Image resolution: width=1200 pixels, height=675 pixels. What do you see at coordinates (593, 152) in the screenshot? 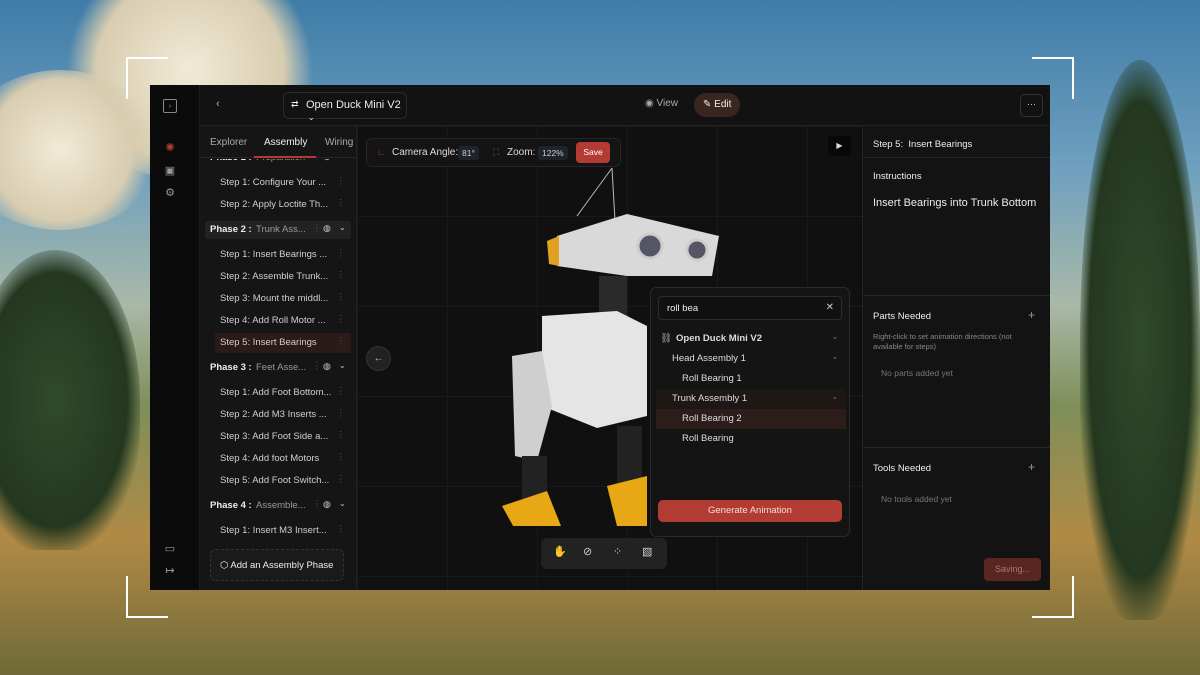
I see `save-button: Save` at bounding box center [593, 152].